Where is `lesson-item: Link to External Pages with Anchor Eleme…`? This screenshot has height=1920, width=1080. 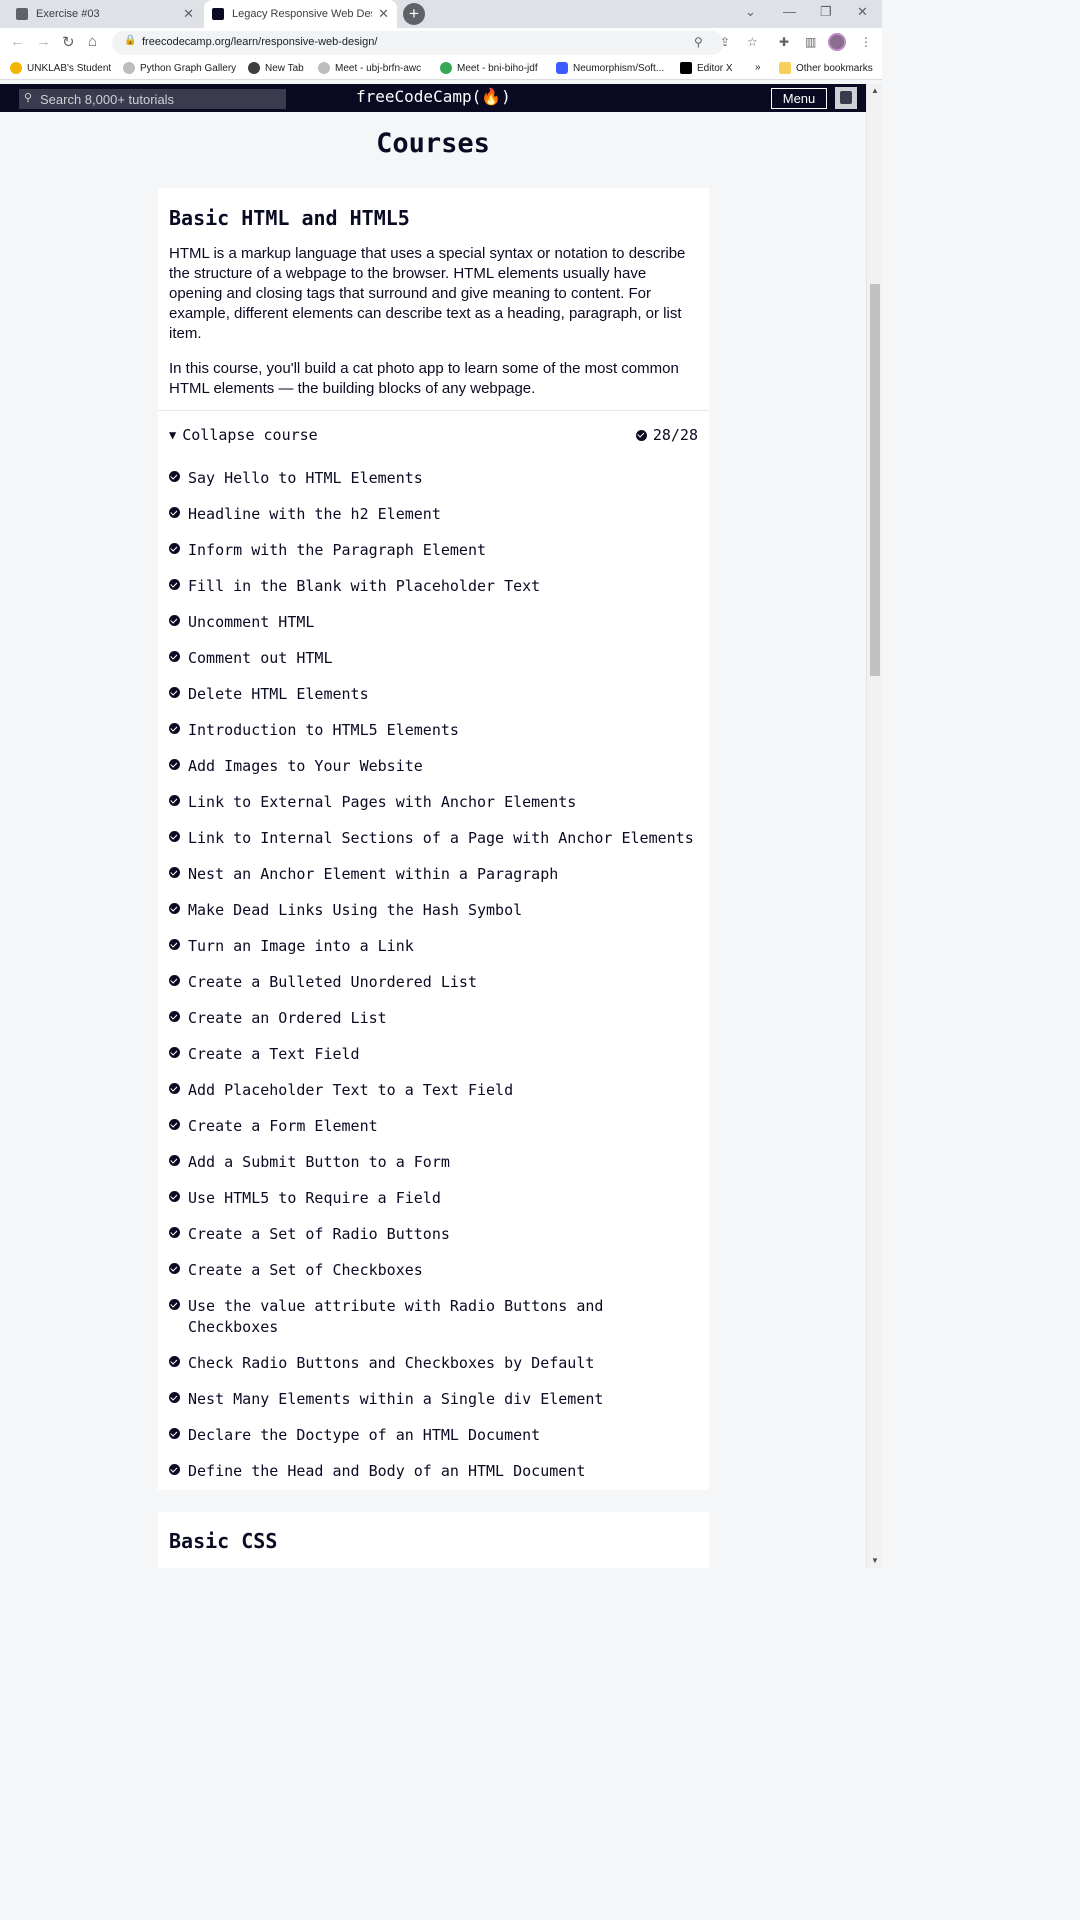
lesson-item: Link to External Pages with Anchor Eleme… is located at coordinates (434, 802).